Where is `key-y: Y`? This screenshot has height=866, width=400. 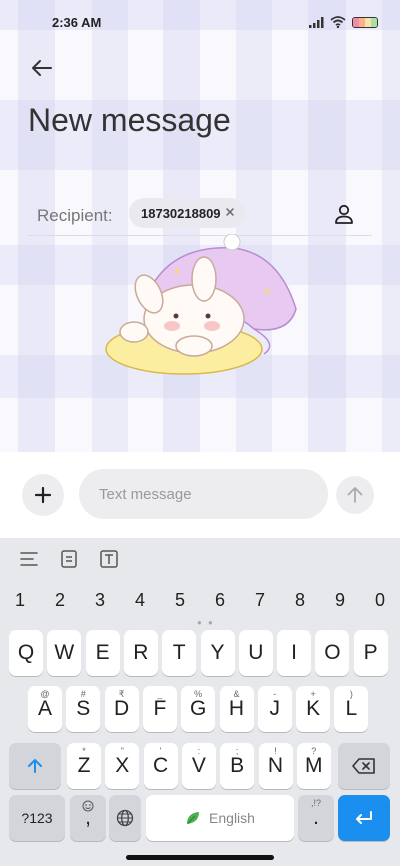 key-y: Y is located at coordinates (217, 653).